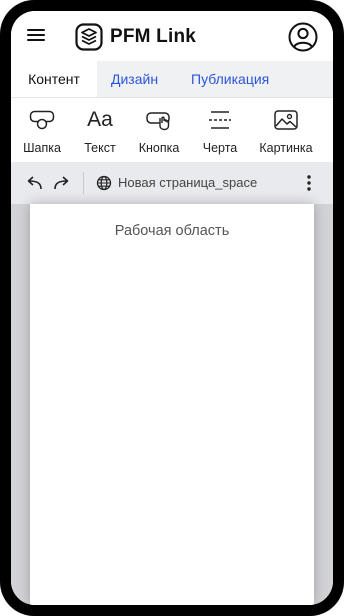  Describe the element at coordinates (159, 148) in the screenshot. I see `tool-label: Кнопка` at that location.